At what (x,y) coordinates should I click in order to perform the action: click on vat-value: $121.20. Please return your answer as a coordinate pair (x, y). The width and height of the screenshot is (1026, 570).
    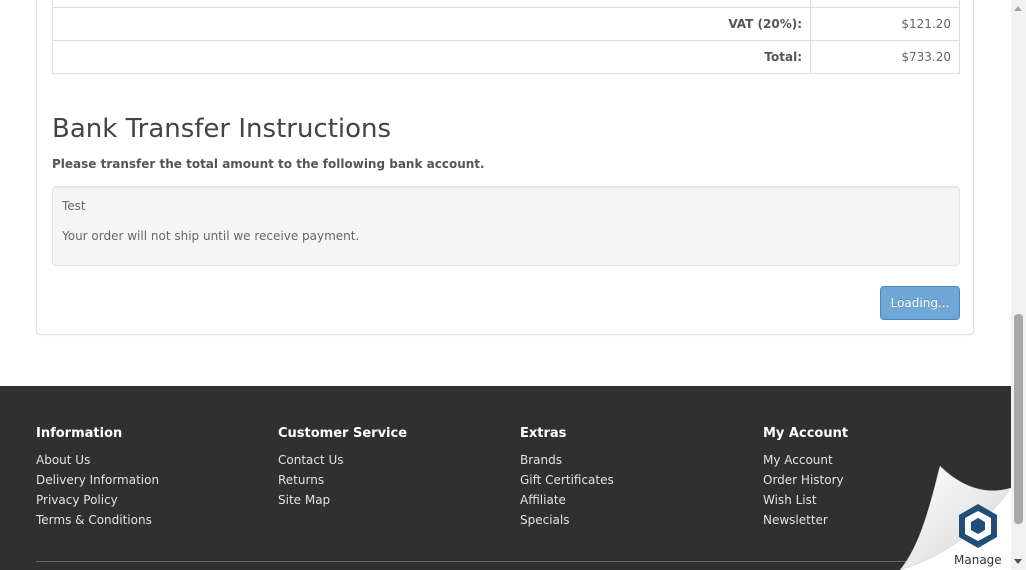
    Looking at the image, I should click on (885, 24).